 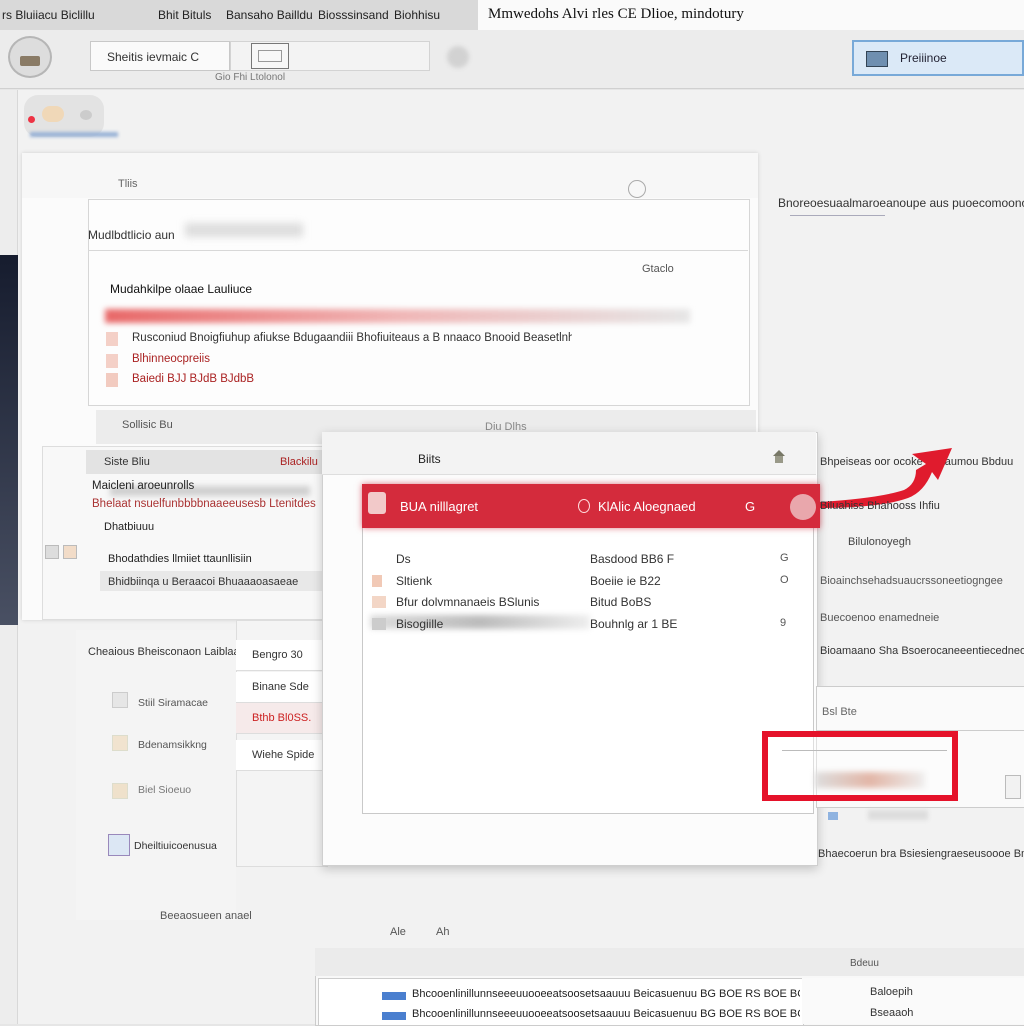 I want to click on right-text: Bilulonoyegh, so click(x=879, y=542).